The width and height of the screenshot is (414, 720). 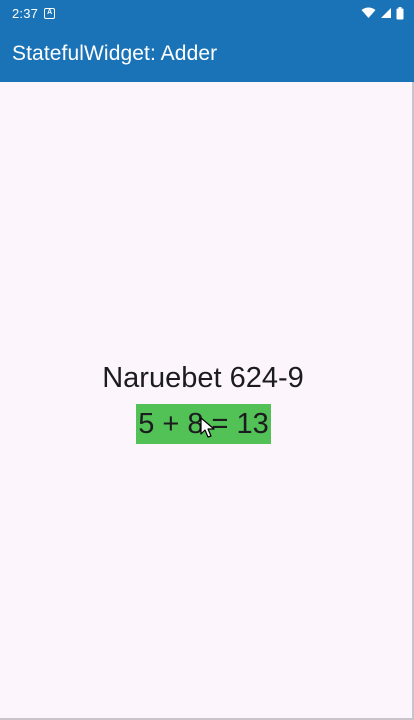 I want to click on a-letter-icon: A, so click(x=50, y=13).